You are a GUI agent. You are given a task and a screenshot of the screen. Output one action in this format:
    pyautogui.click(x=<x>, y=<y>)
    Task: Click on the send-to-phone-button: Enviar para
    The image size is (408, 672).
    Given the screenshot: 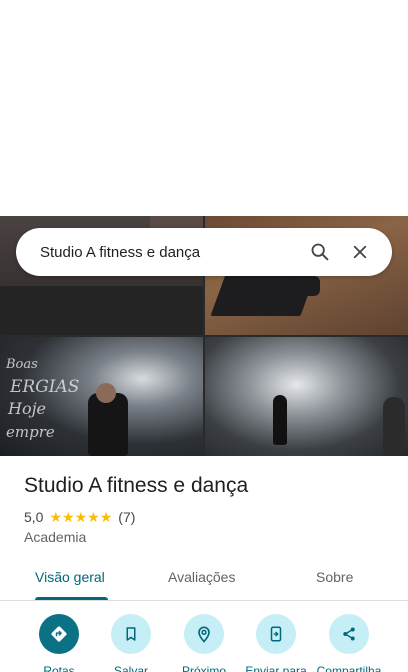 What is the action you would take?
    pyautogui.click(x=276, y=643)
    